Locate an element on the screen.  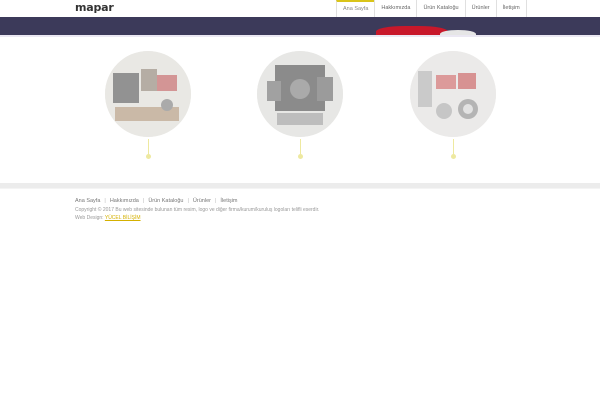
web-design-label: Web Design: is located at coordinates (89, 218).